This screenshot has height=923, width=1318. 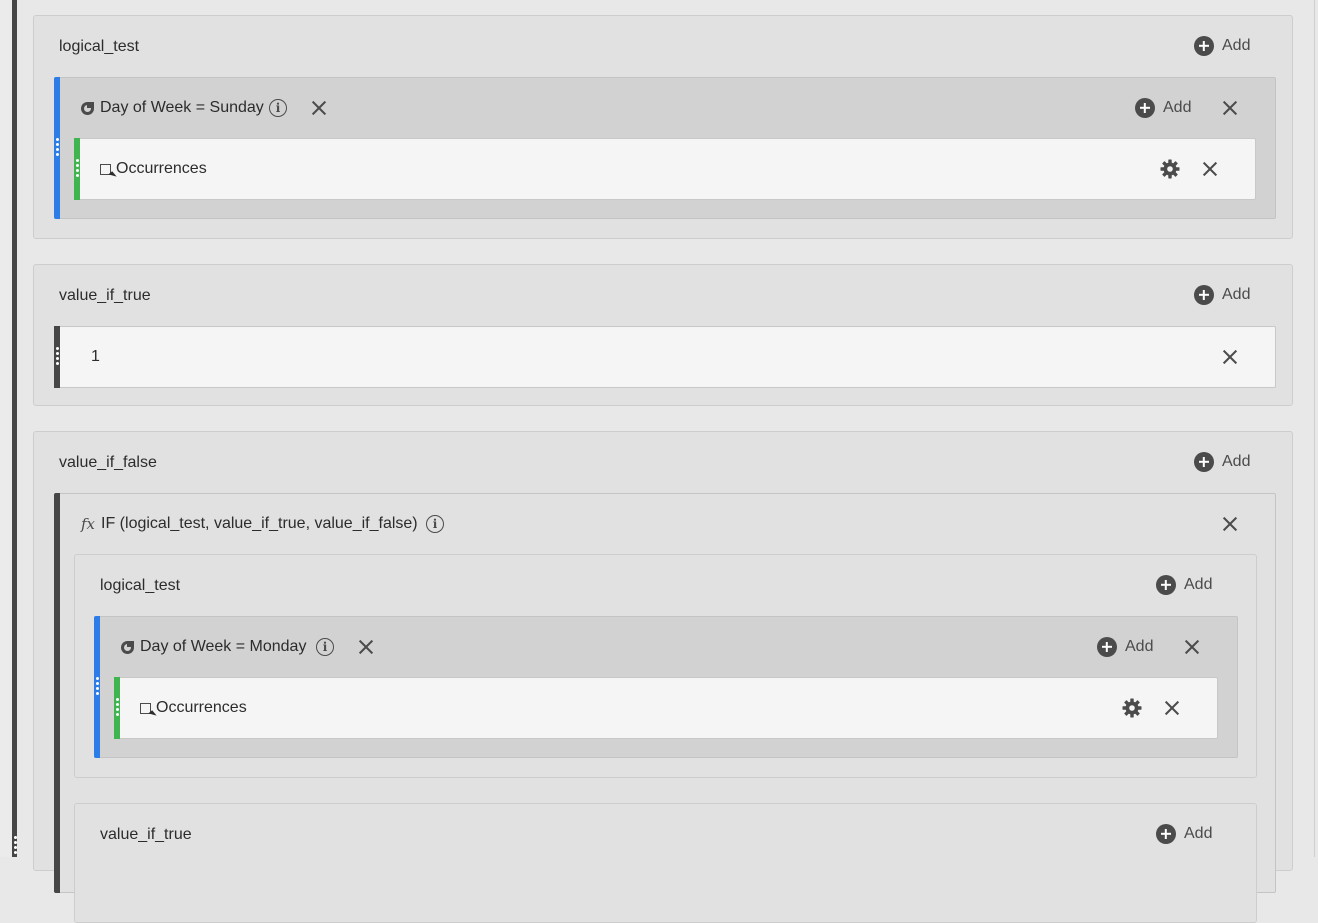 What do you see at coordinates (182, 107) in the screenshot?
I see `segment-name: Day of Week = Sunday` at bounding box center [182, 107].